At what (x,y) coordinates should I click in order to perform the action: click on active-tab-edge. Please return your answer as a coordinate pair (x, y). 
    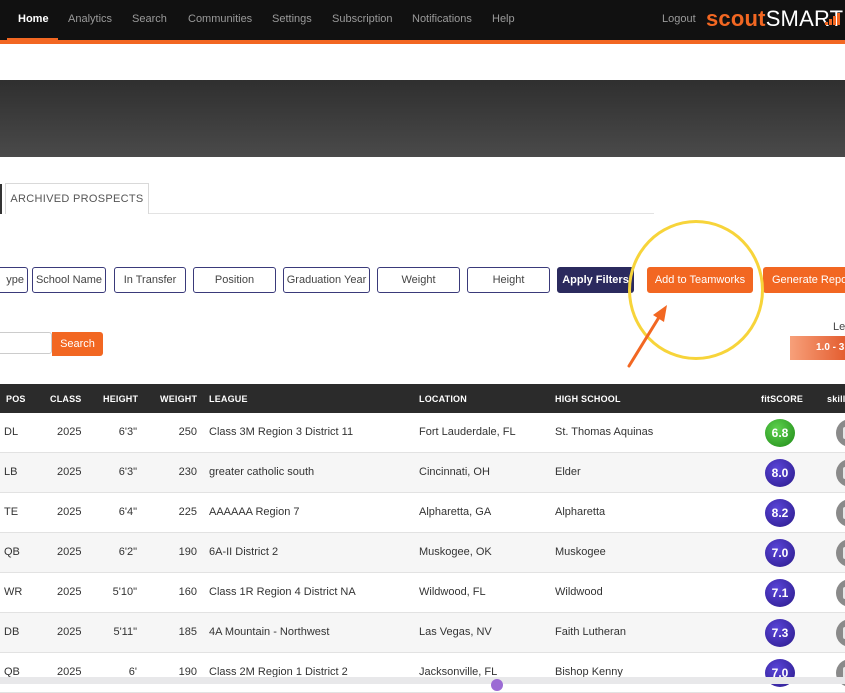
    Looking at the image, I should click on (1, 199).